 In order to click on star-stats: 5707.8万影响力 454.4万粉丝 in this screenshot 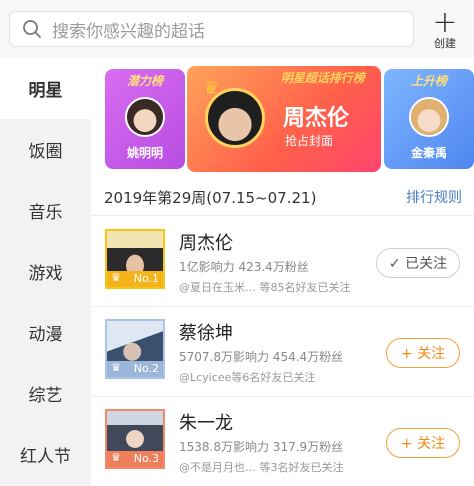, I will do `click(261, 357)`.